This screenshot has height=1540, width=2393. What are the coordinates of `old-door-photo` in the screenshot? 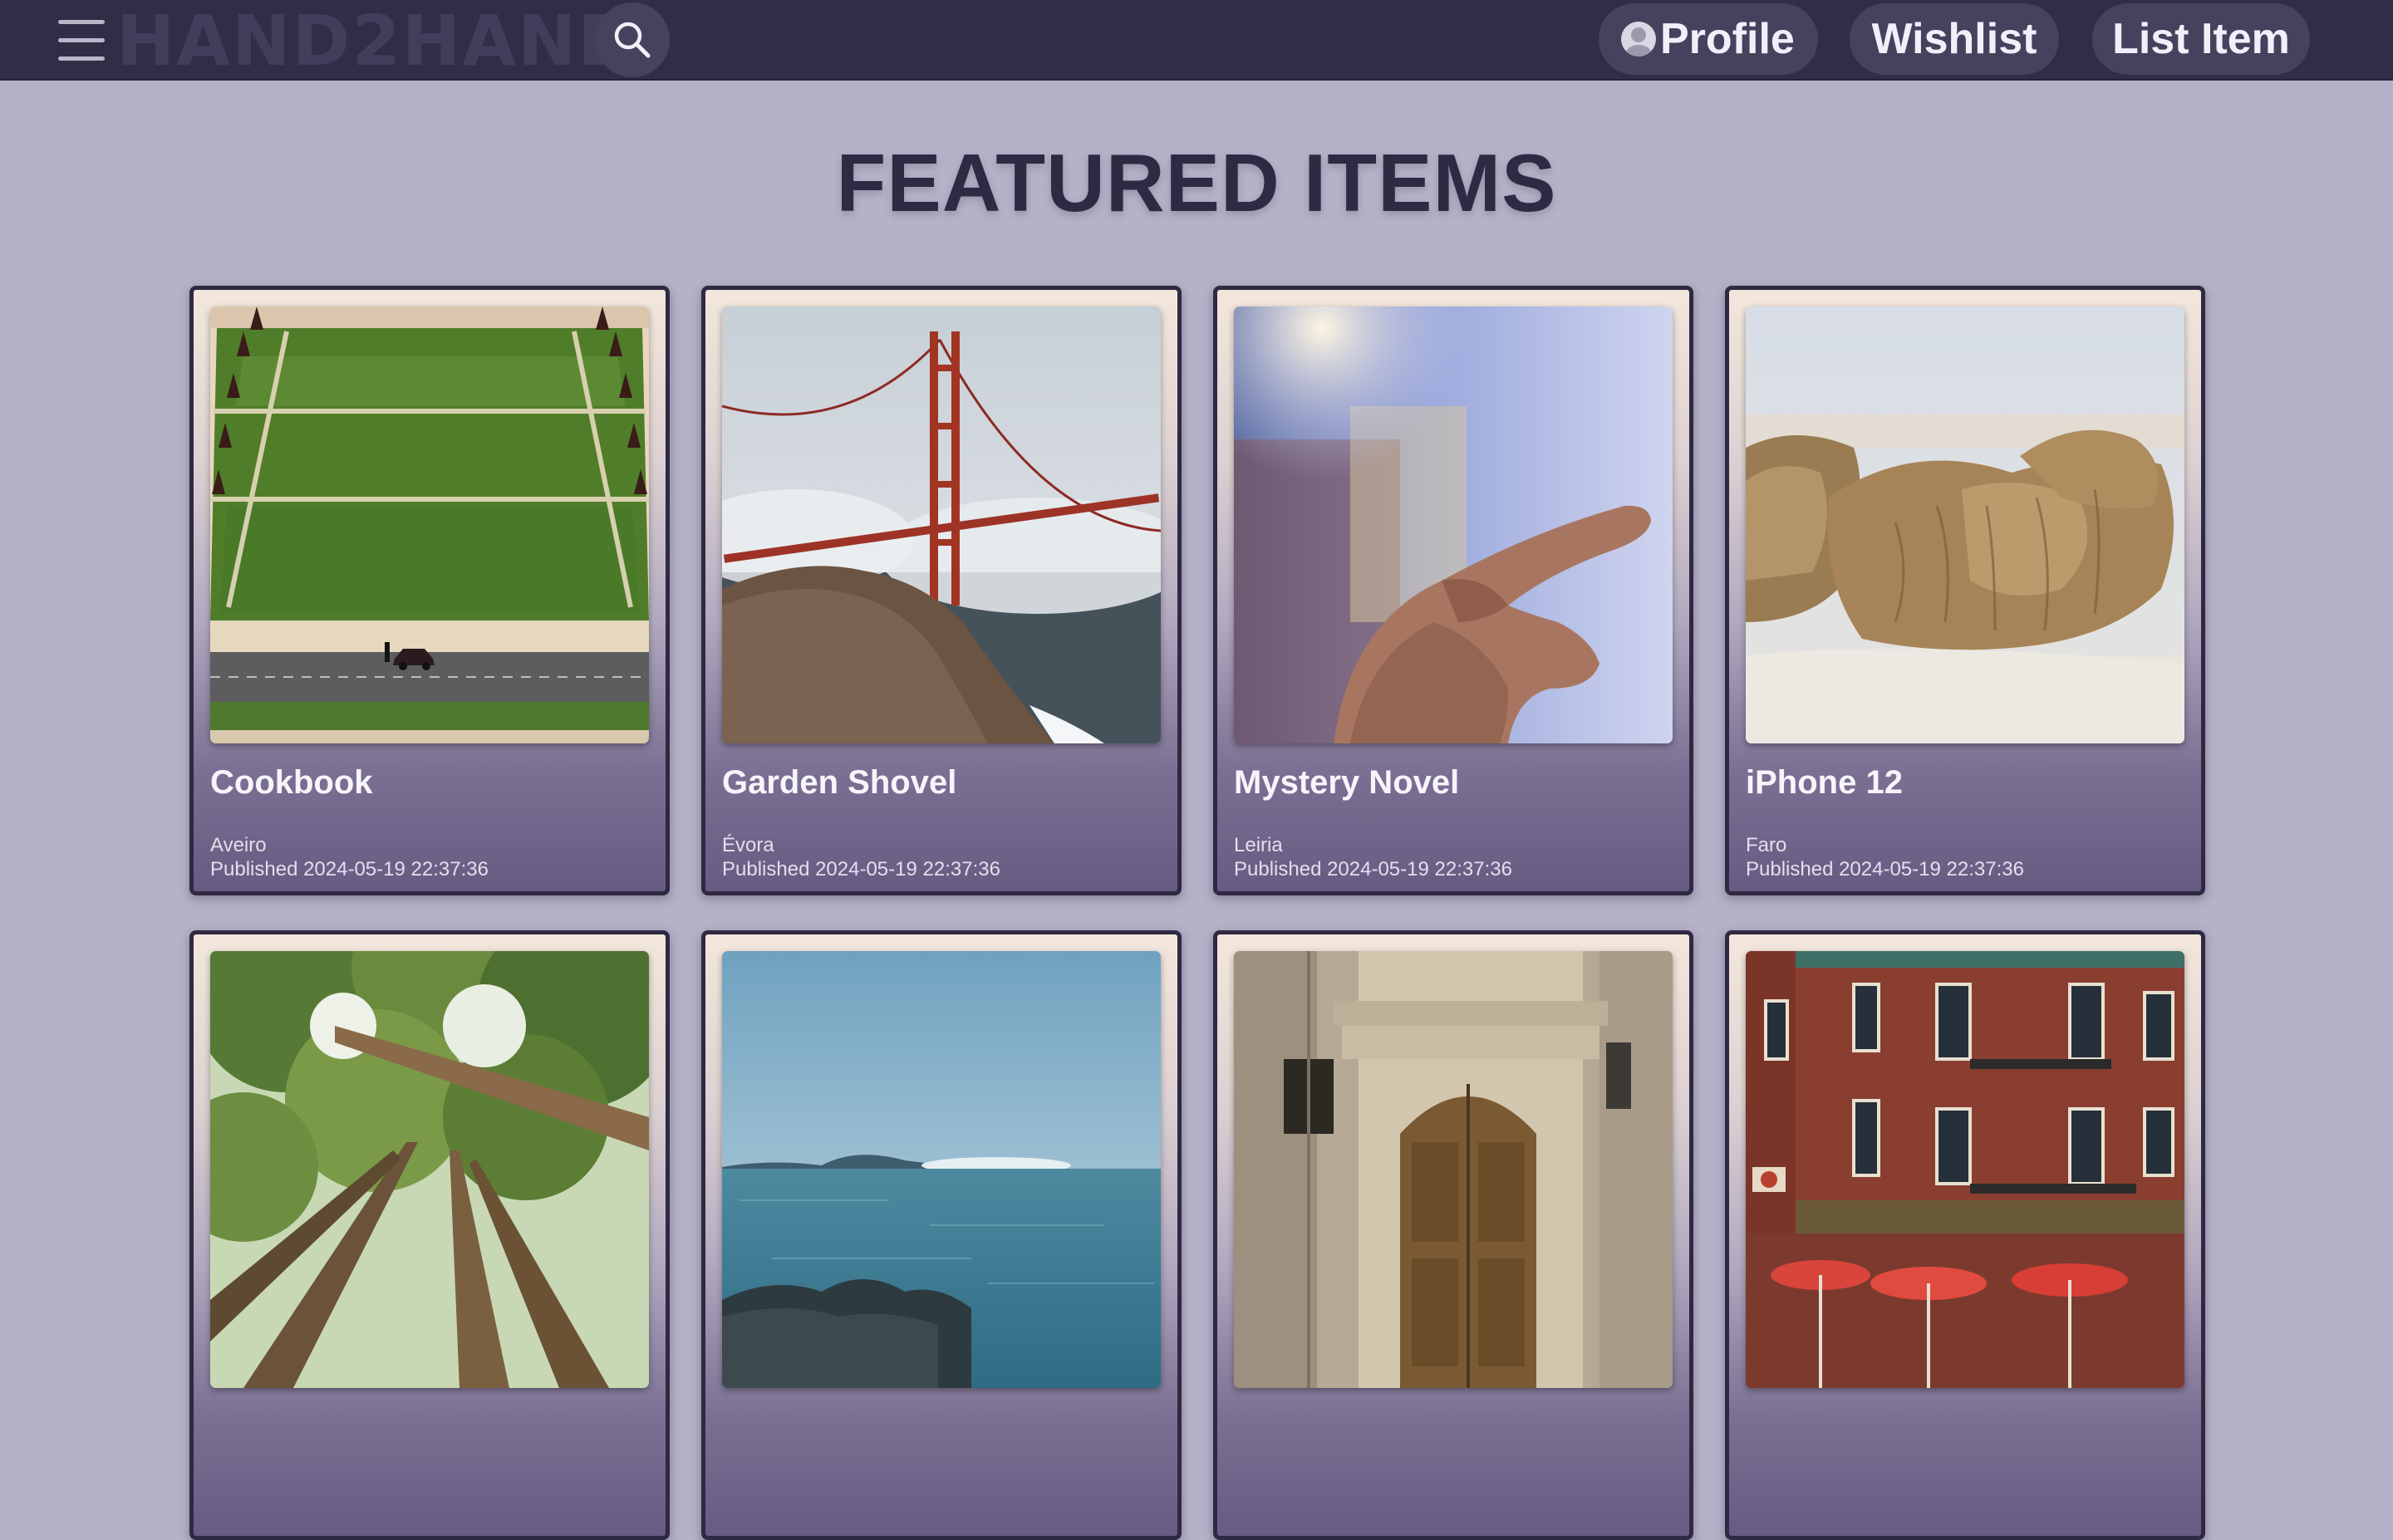 It's located at (1454, 1169).